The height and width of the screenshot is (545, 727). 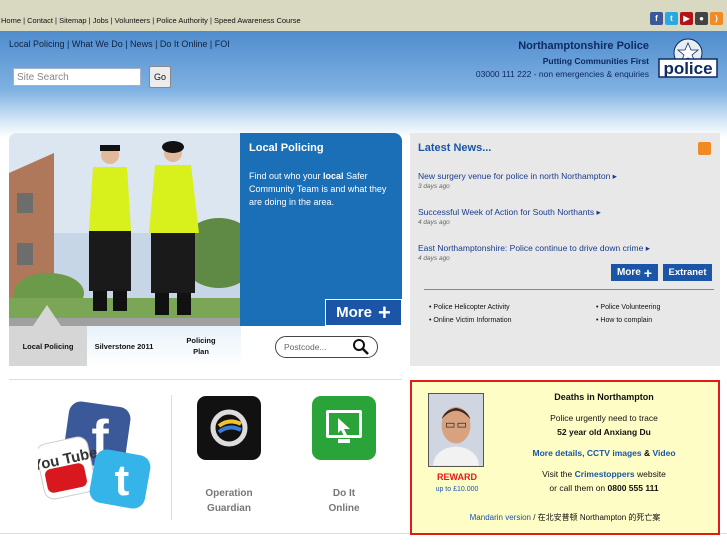 I want to click on quick-link: • Police Helicopter Activity, so click(x=469, y=307).